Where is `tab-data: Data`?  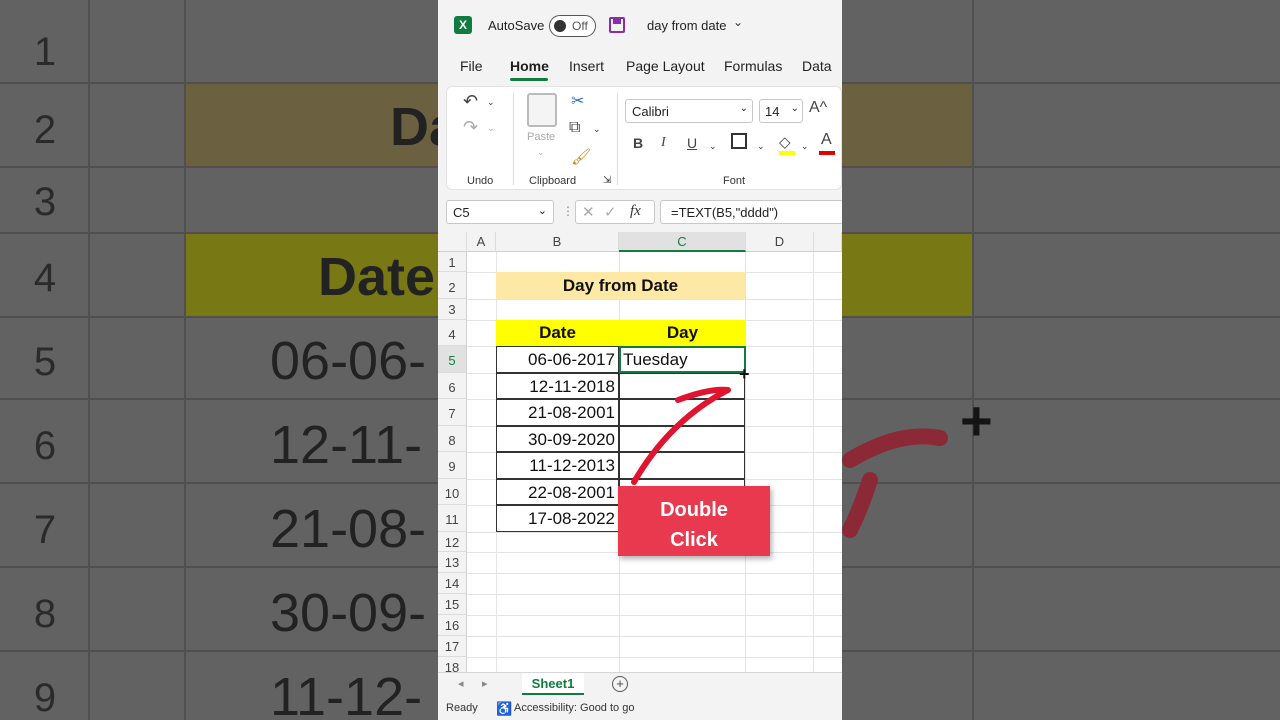
tab-data: Data is located at coordinates (817, 66).